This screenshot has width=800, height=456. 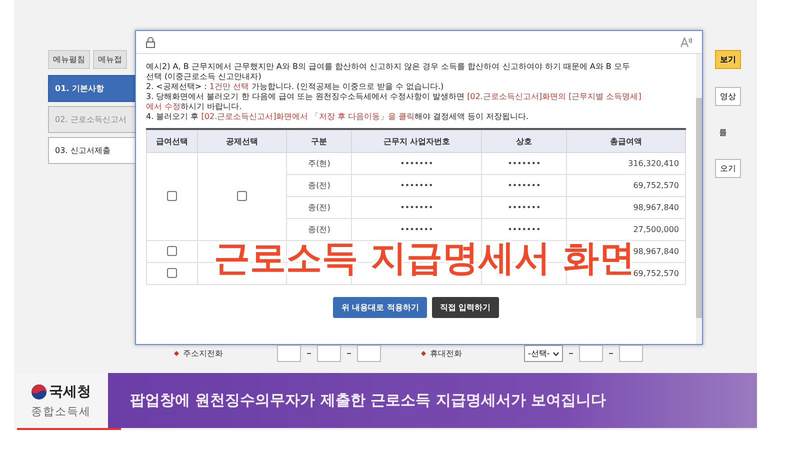 I want to click on subtitle-text: 팝업창에 원천징수의무자가 제출한 근로소득 지급명세서가 보여집니다, so click(x=368, y=400).